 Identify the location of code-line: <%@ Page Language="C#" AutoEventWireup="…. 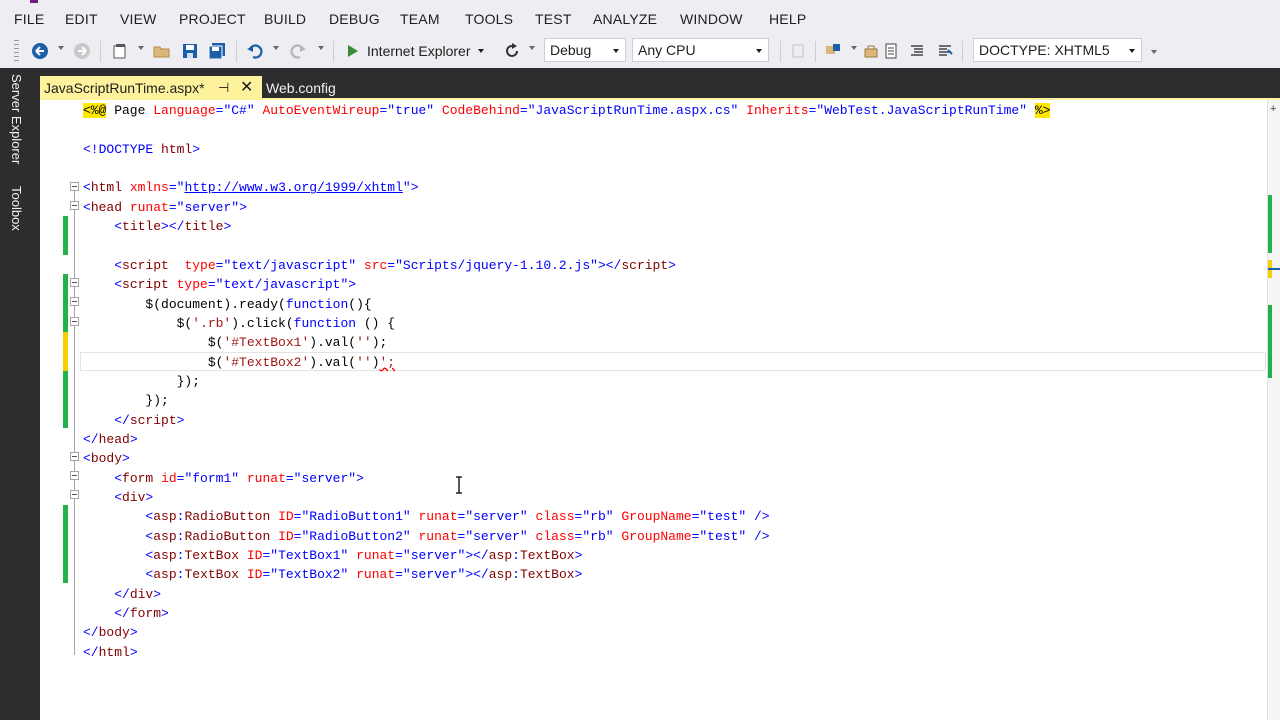
(567, 110).